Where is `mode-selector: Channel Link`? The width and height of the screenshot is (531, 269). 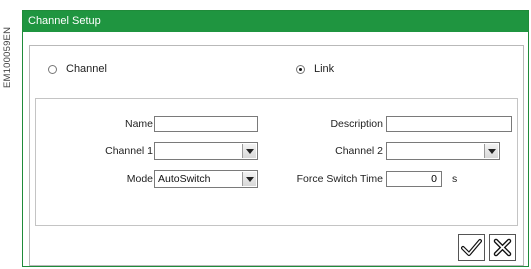 mode-selector: Channel Link is located at coordinates (275, 71).